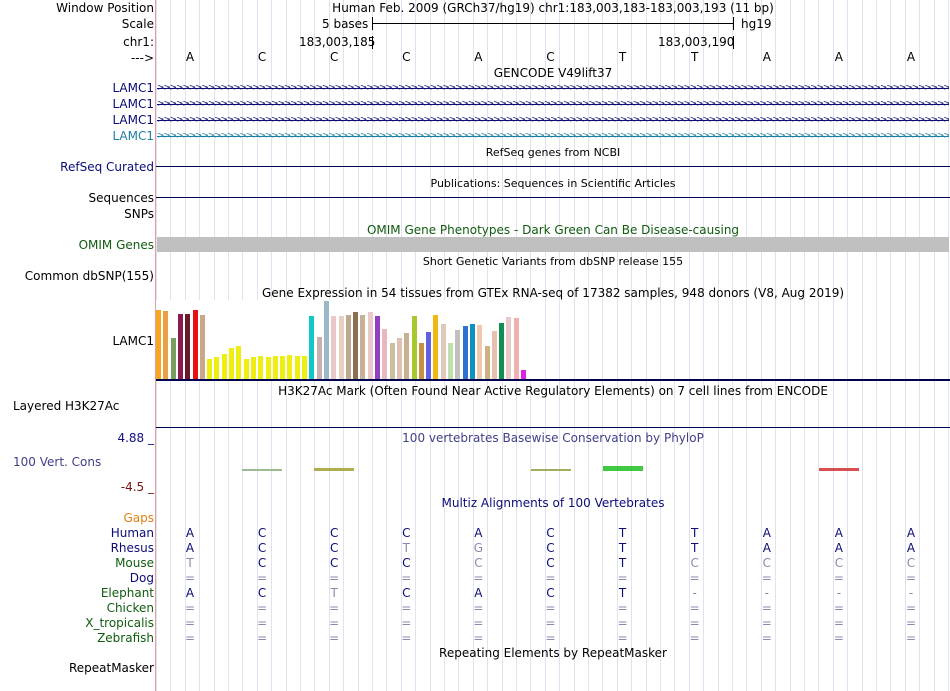 This screenshot has width=950, height=691. I want to click on scale-text: 5 bases, so click(345, 24).